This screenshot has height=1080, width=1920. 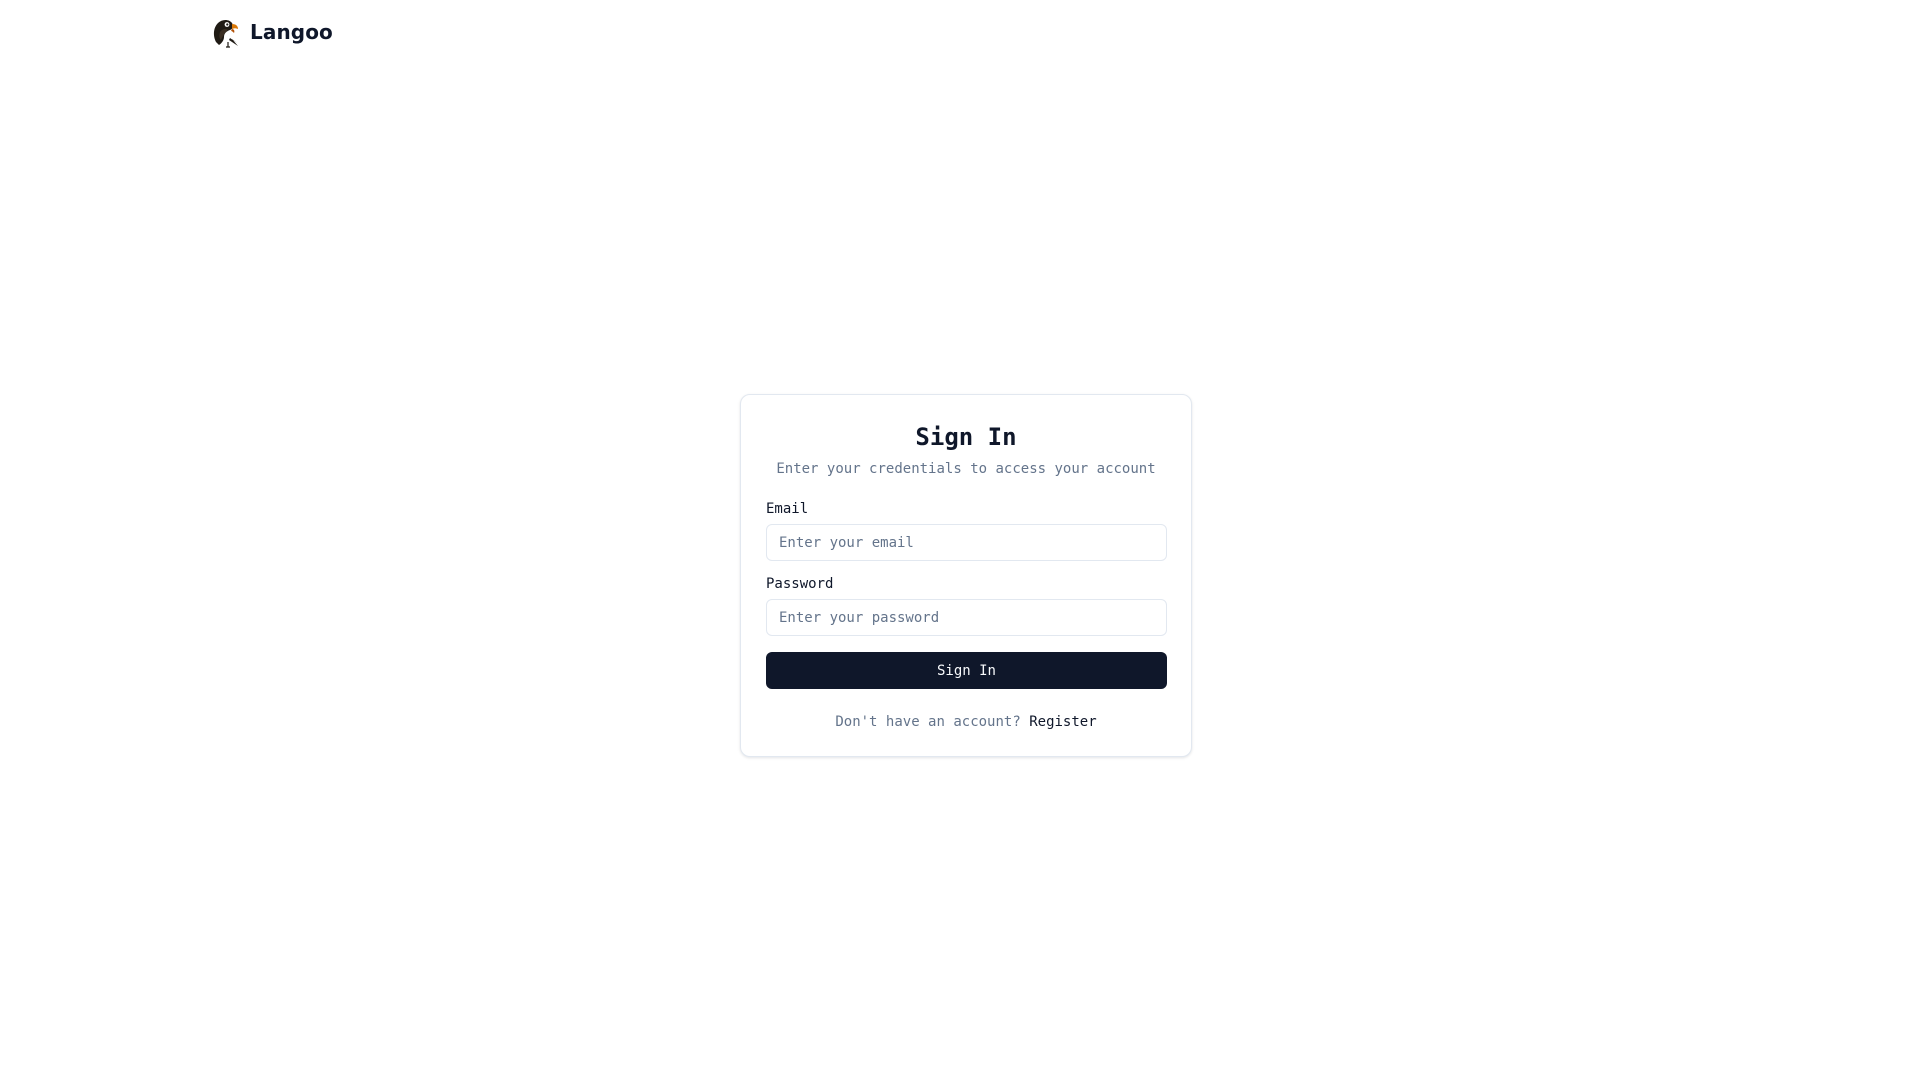 I want to click on brand-name: Langoo, so click(x=291, y=32).